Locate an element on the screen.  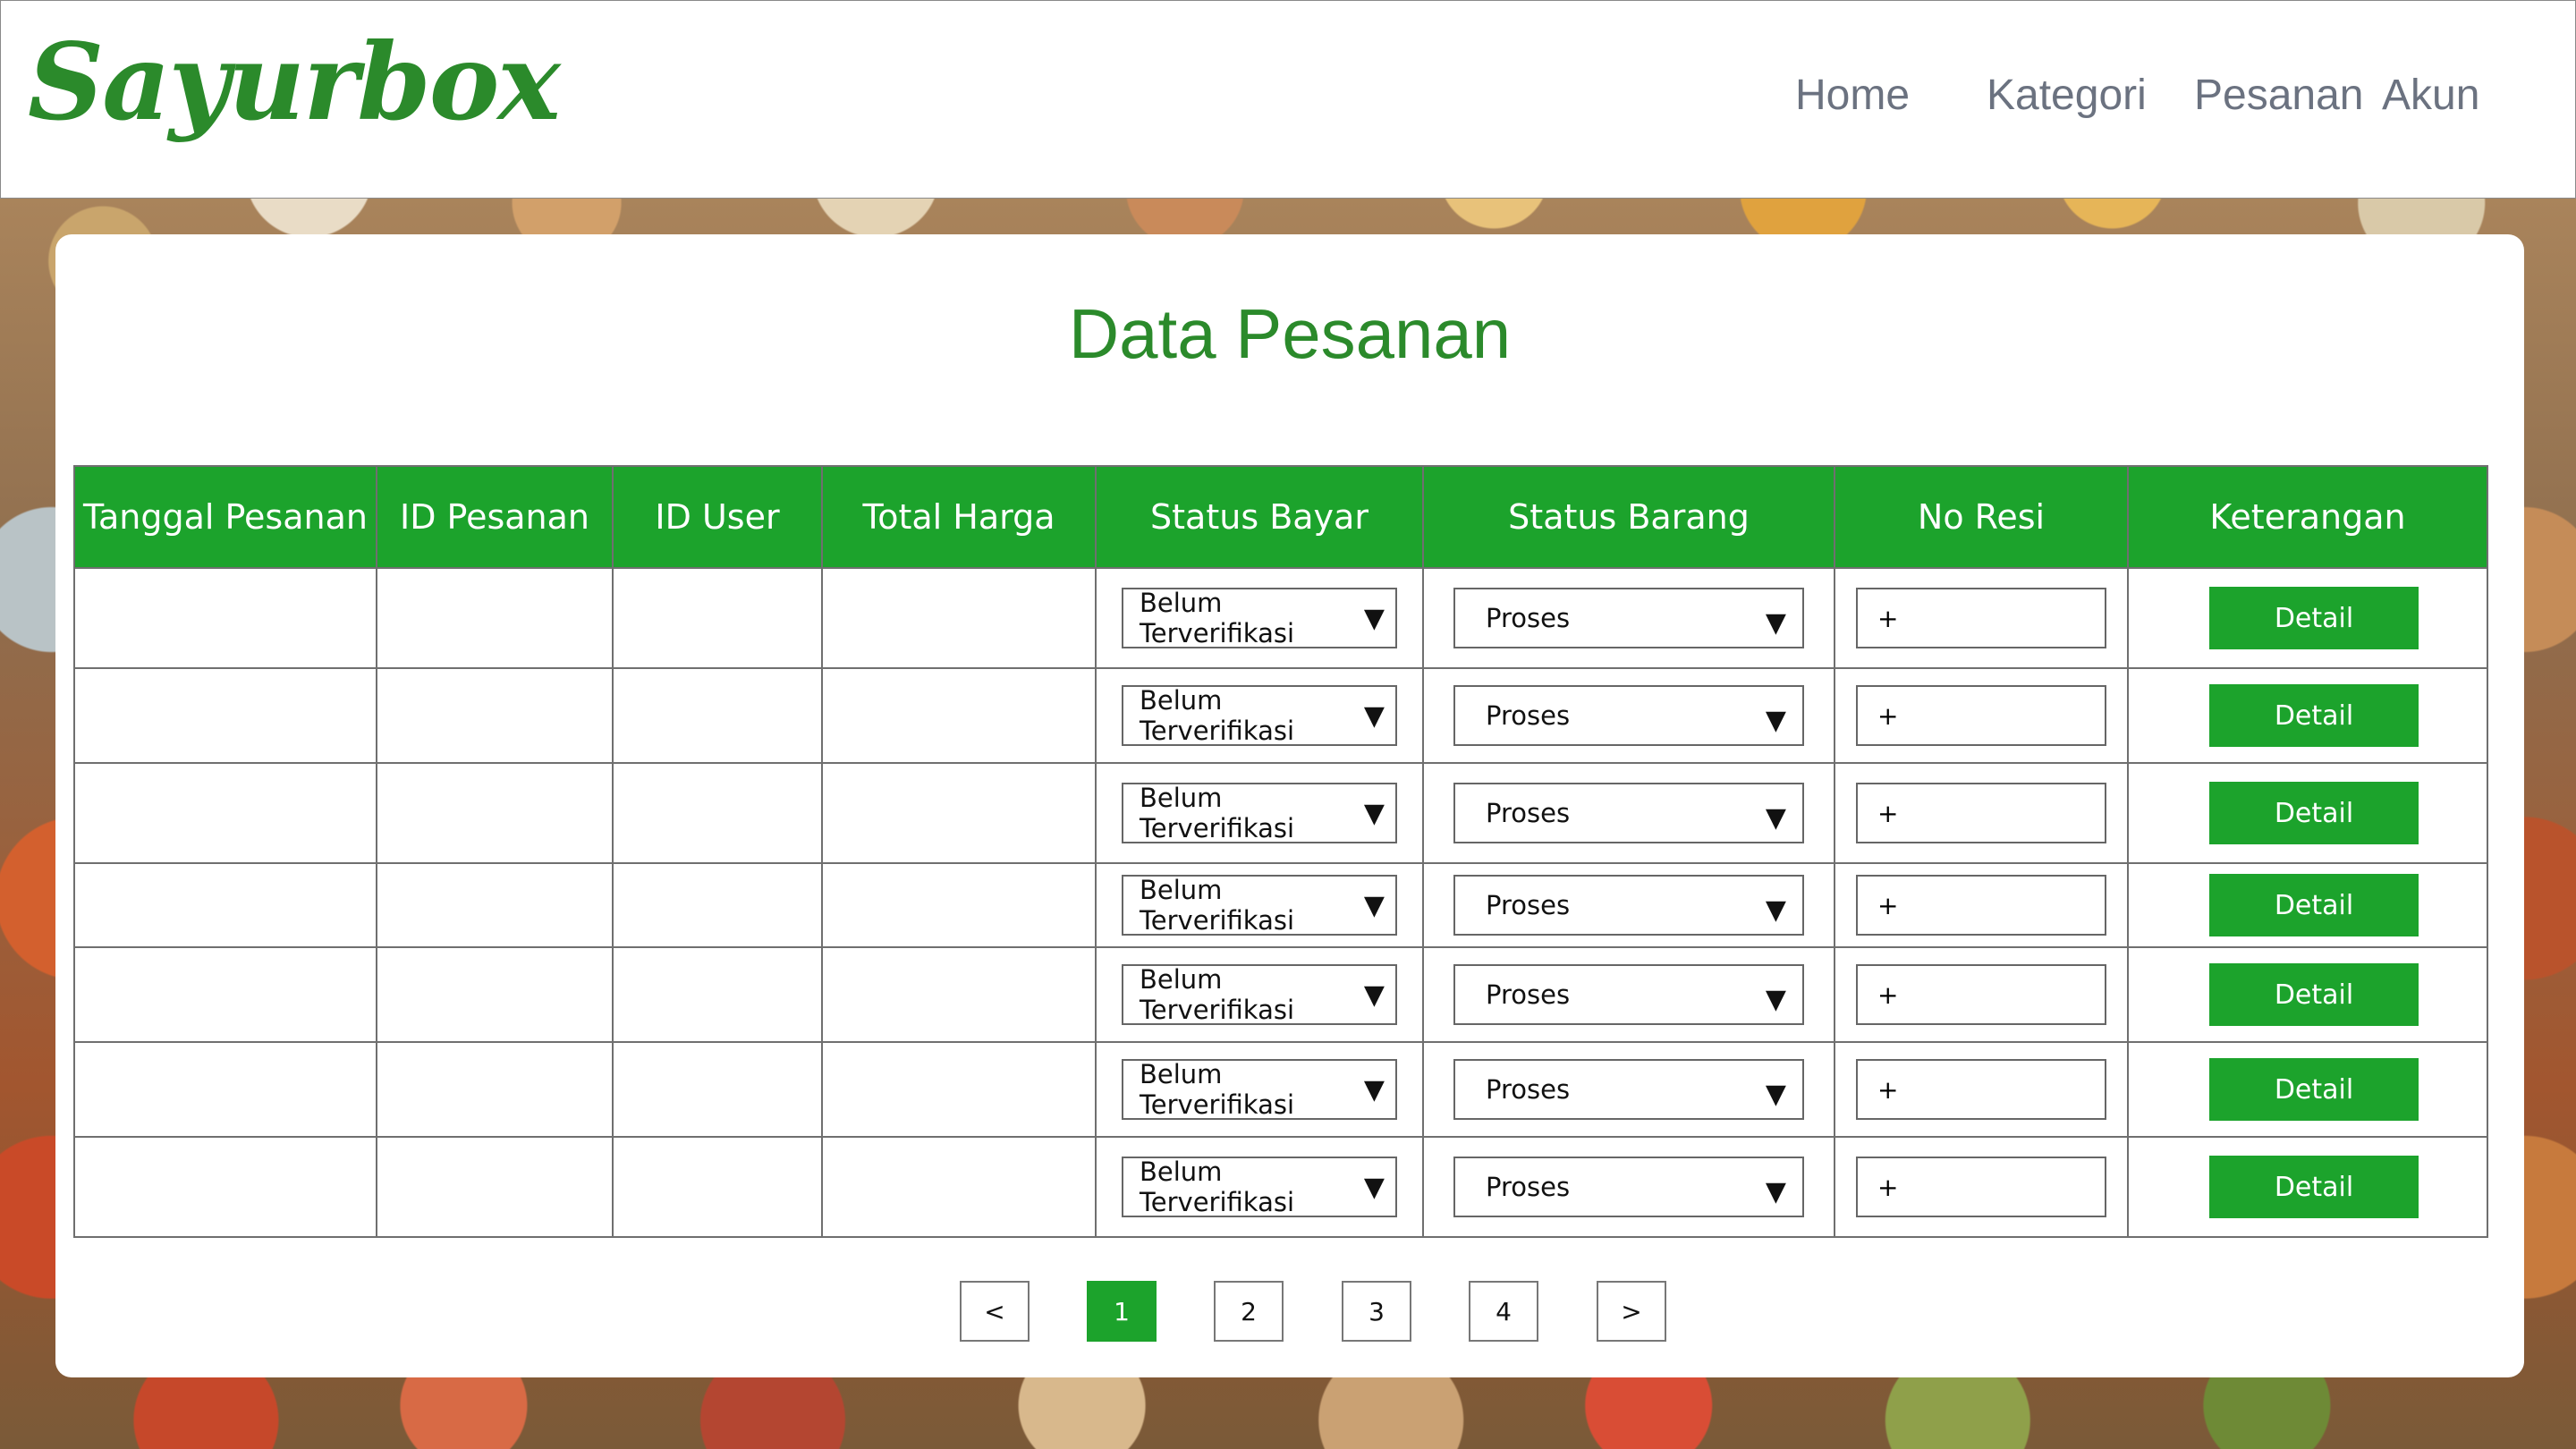
pagination-page-2: 2 is located at coordinates (1249, 1311).